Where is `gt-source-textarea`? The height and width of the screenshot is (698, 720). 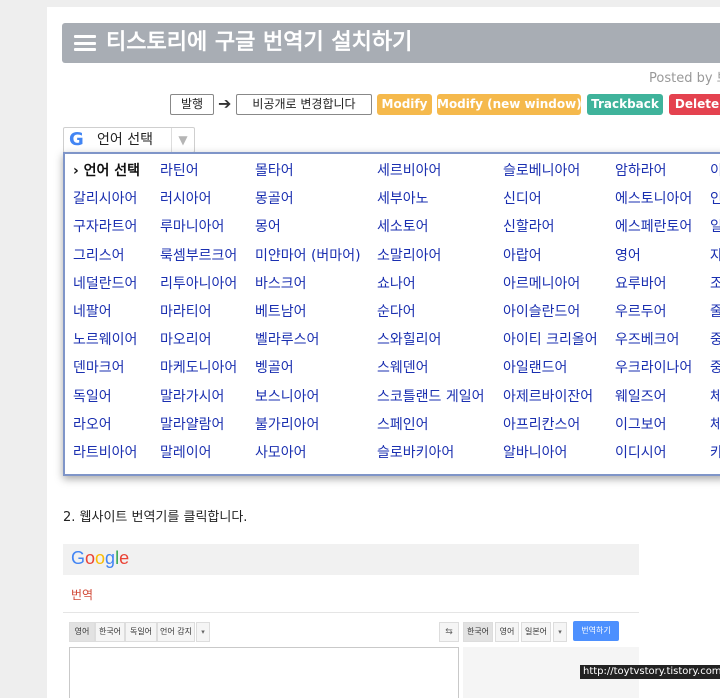 gt-source-textarea is located at coordinates (264, 672).